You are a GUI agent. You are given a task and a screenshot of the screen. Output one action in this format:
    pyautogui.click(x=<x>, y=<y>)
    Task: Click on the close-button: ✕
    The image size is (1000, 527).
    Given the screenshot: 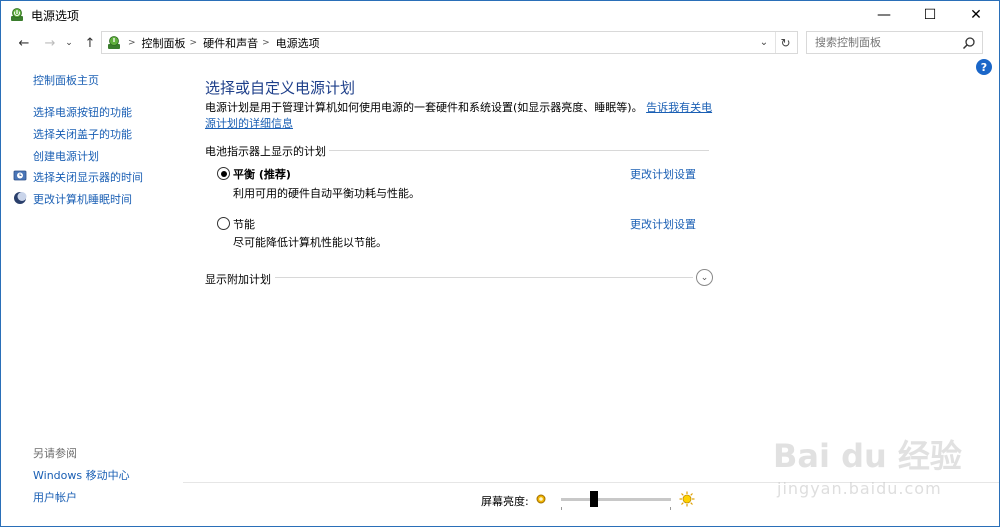 What is the action you would take?
    pyautogui.click(x=976, y=15)
    